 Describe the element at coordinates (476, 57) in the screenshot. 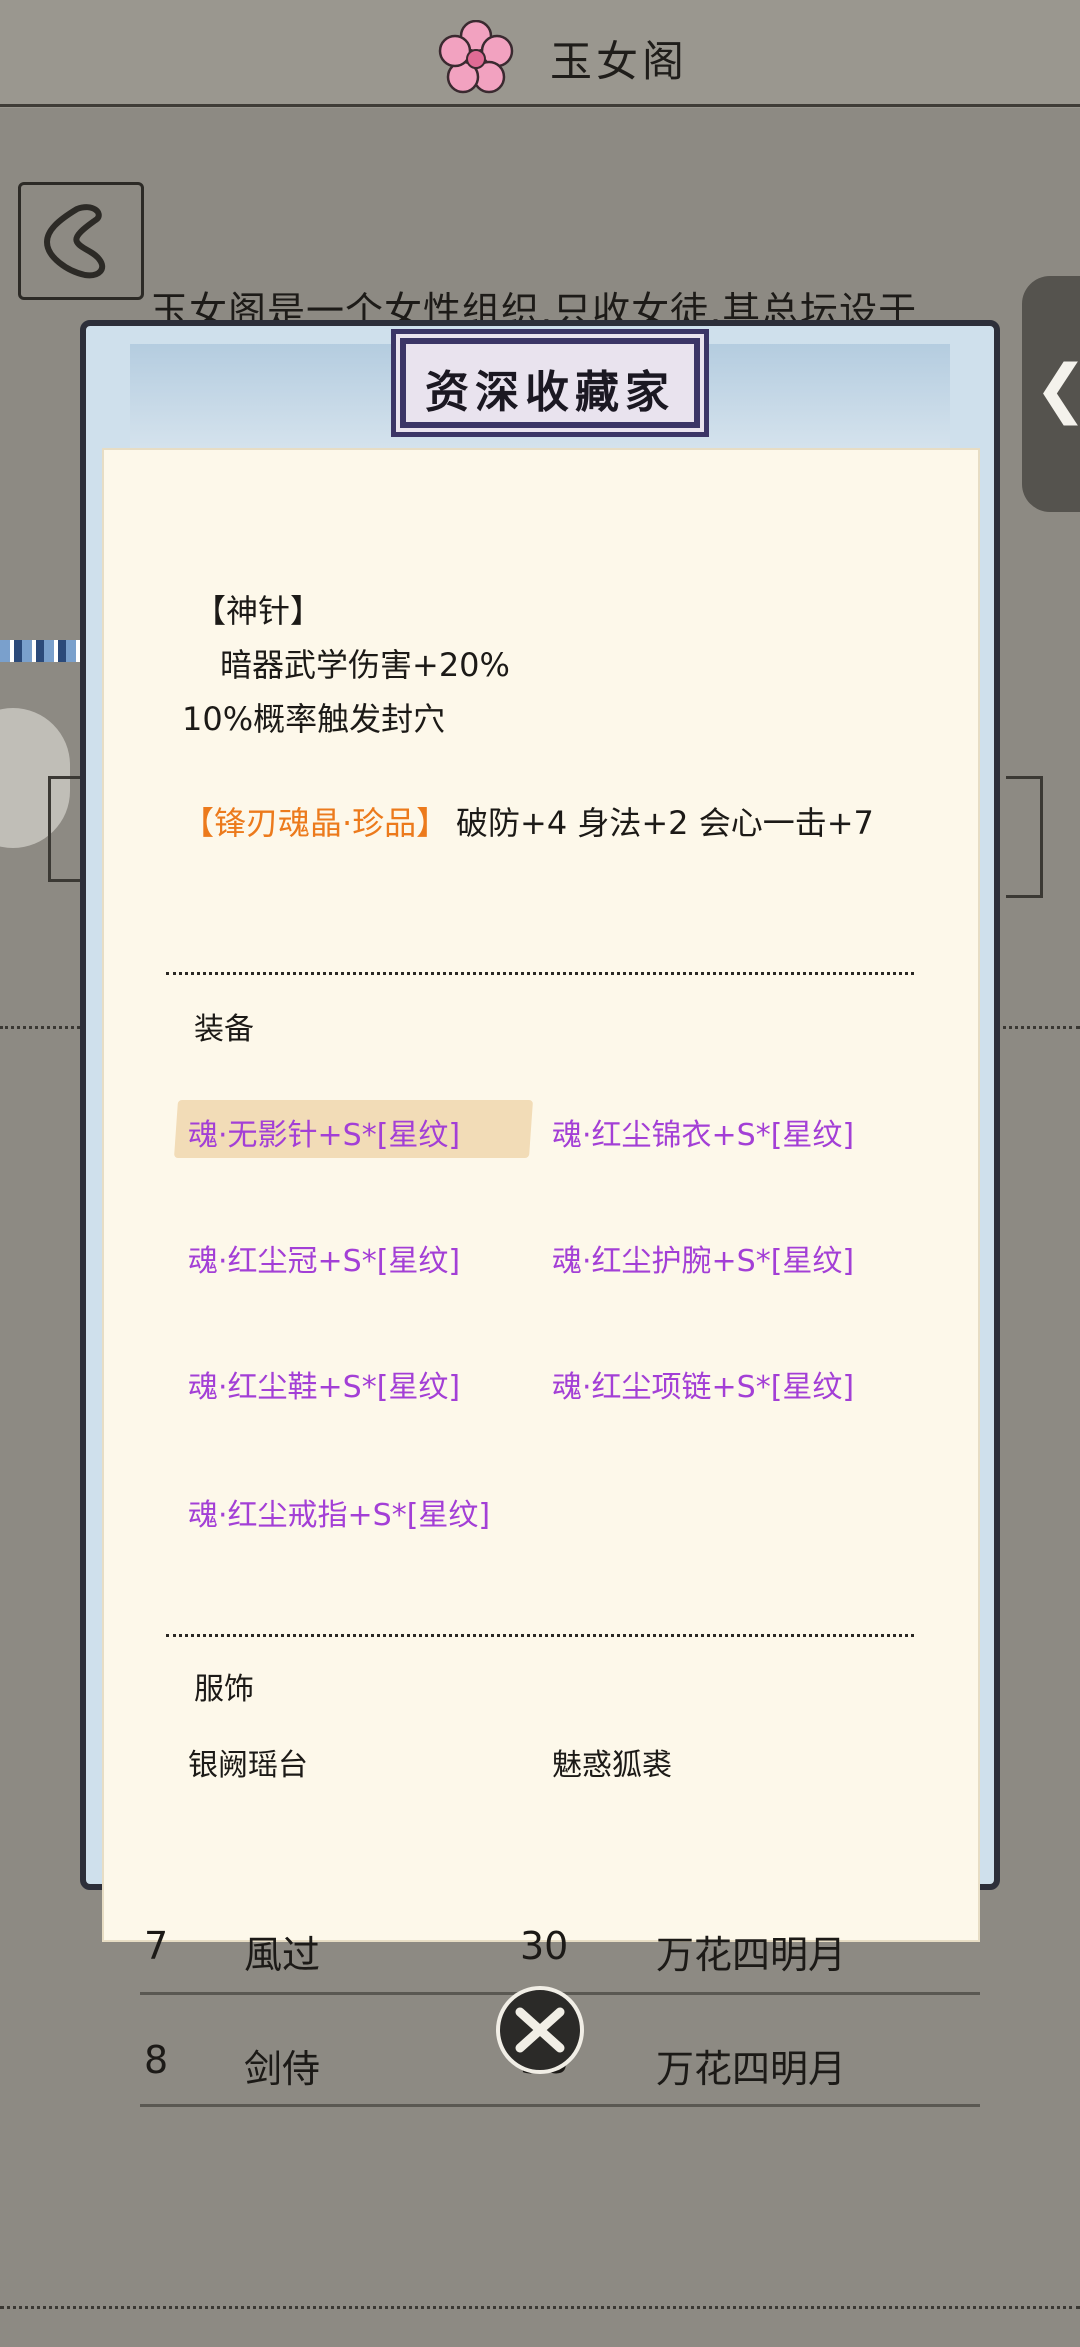

I see `flower-icon` at that location.